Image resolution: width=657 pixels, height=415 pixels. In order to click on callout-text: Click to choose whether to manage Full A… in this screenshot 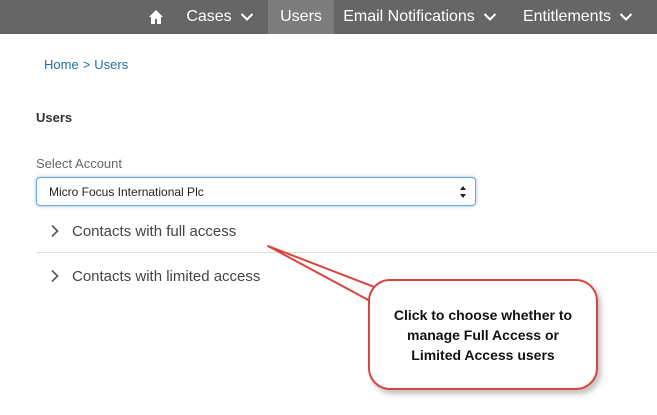, I will do `click(483, 334)`.